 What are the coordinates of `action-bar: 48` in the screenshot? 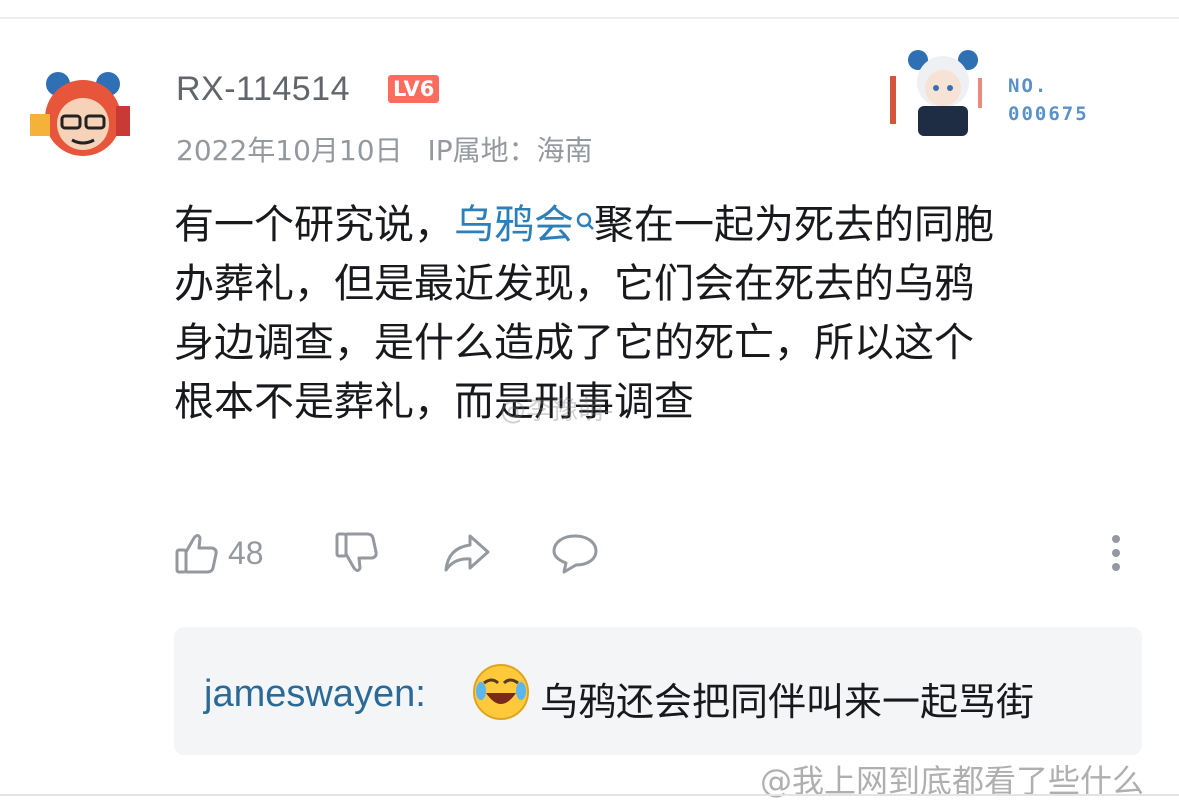 It's located at (654, 560).